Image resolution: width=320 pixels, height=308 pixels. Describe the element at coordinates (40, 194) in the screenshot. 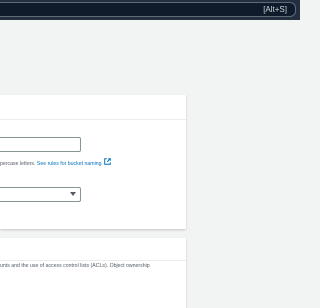

I see `aws-region-select` at that location.